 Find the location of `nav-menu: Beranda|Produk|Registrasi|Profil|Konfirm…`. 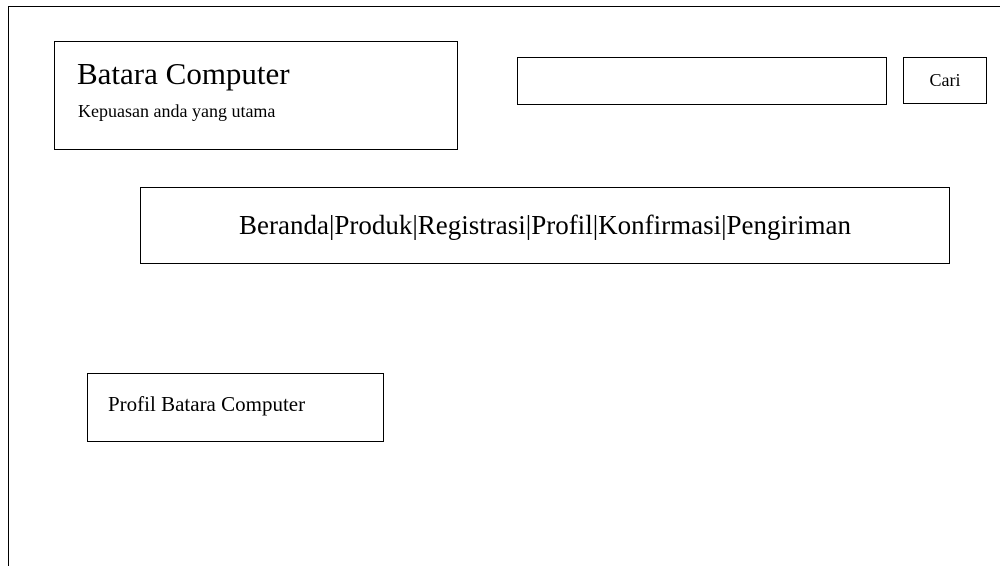

nav-menu: Beranda|Produk|Registrasi|Profil|Konfirm… is located at coordinates (545, 225).